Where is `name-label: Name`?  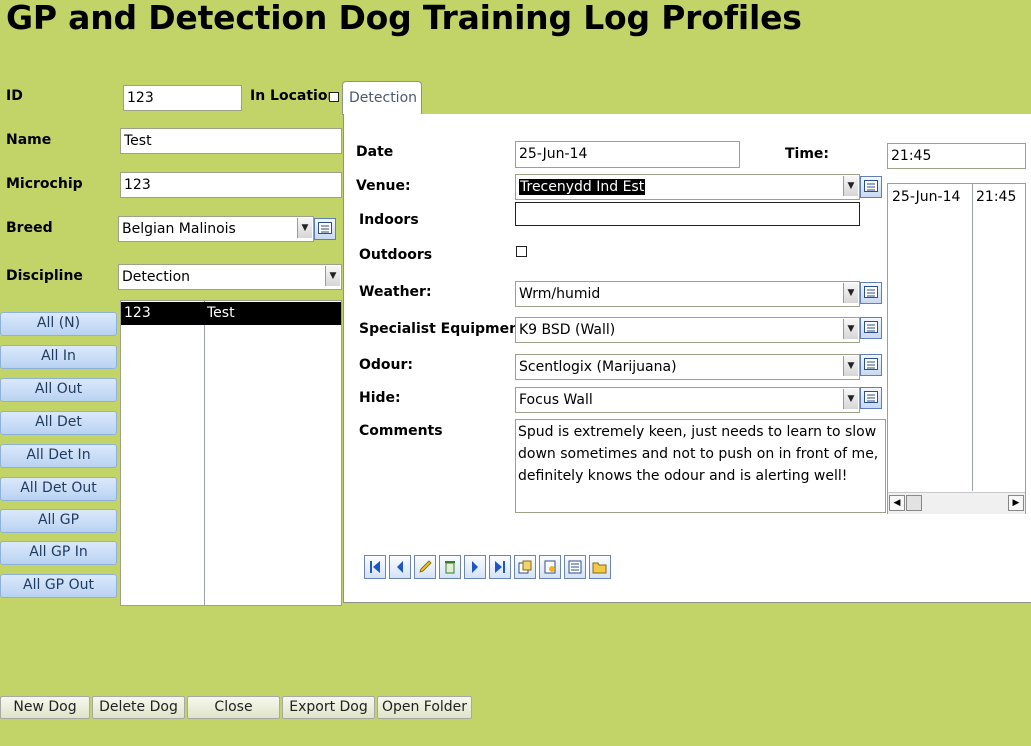
name-label: Name is located at coordinates (29, 140).